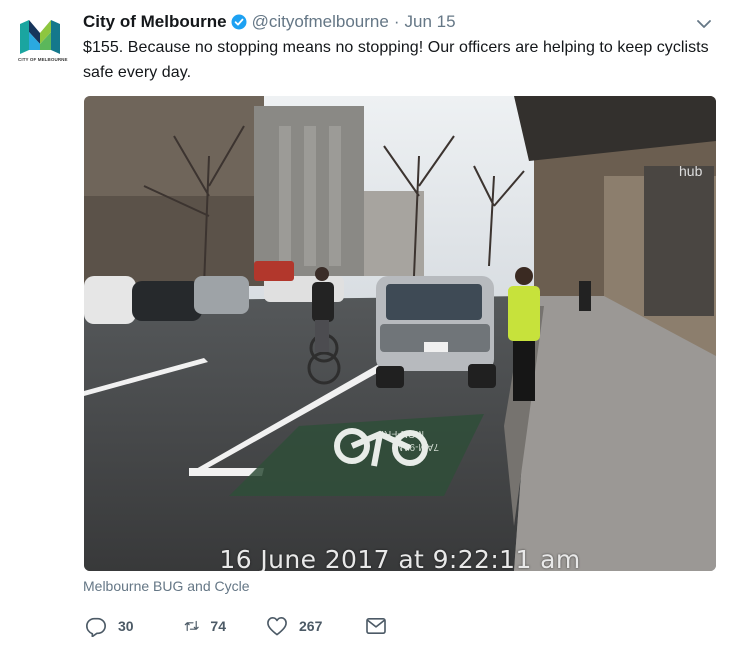 This screenshot has width=730, height=647. I want to click on shop-sign: hub, so click(691, 171).